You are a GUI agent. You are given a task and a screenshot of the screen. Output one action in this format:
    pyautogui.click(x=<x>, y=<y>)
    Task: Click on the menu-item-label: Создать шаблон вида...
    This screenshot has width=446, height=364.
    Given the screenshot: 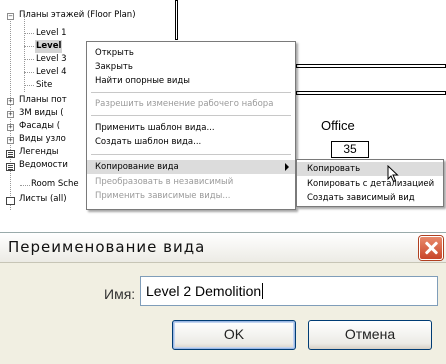 What is the action you would take?
    pyautogui.click(x=148, y=142)
    